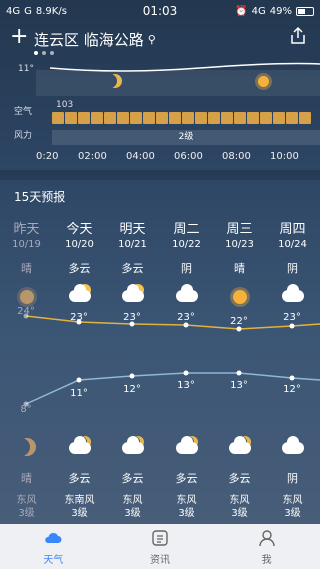 The image size is (320, 569). What do you see at coordinates (178, 79) in the screenshot?
I see `hourly-temp-curve` at bounding box center [178, 79].